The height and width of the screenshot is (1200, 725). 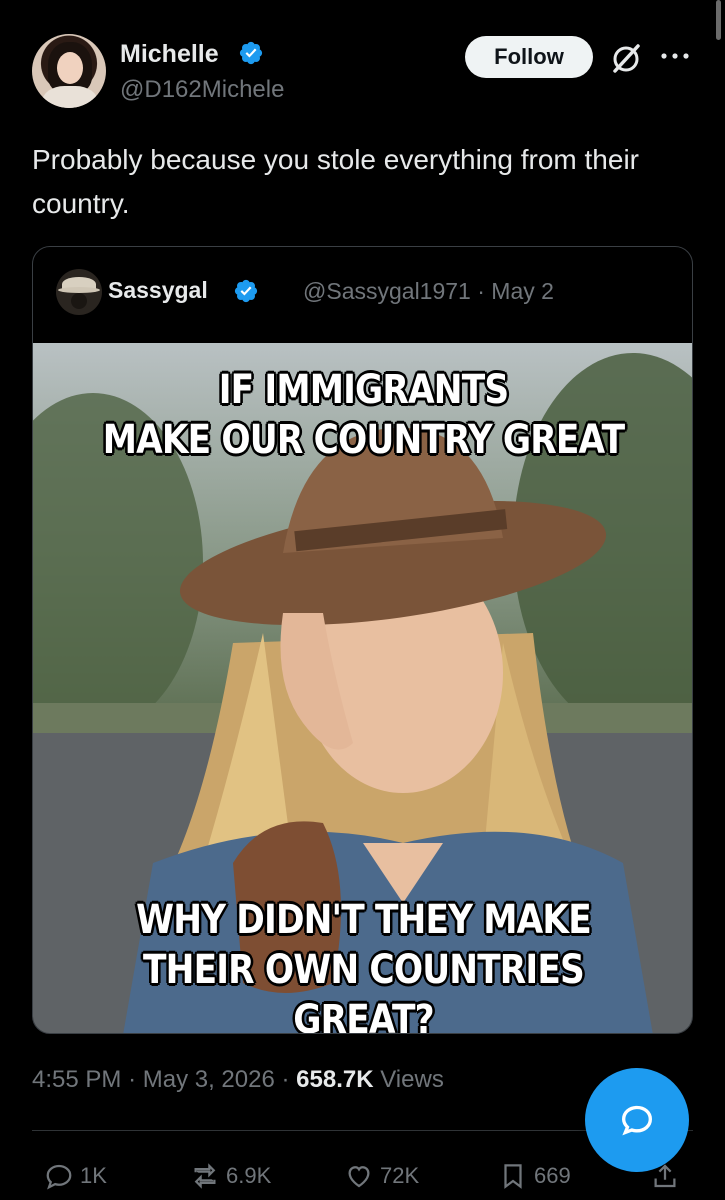 What do you see at coordinates (249, 1175) in the screenshot?
I see `repost-count: 6.9K` at bounding box center [249, 1175].